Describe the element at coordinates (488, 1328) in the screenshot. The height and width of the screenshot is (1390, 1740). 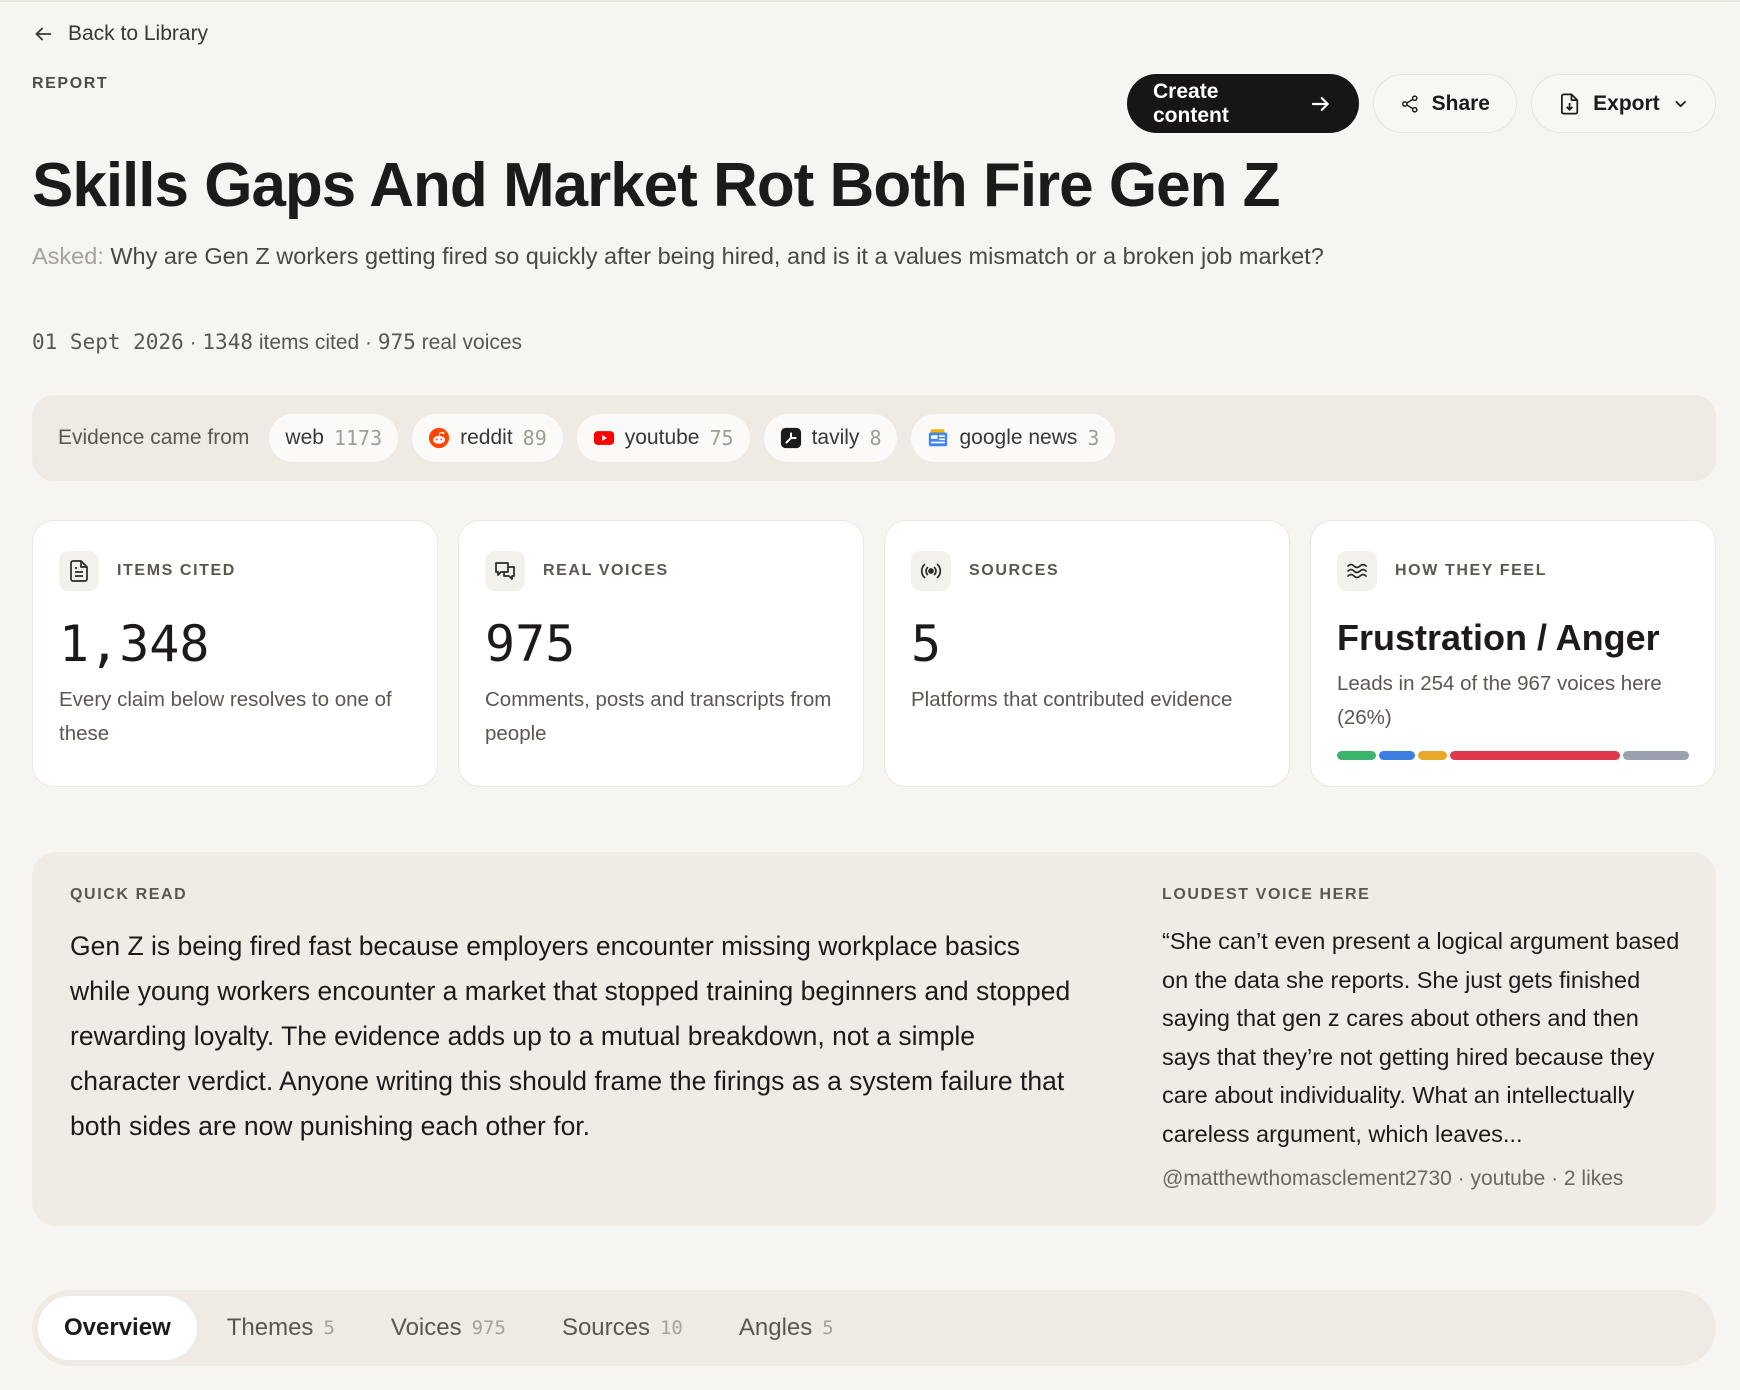
I see `tab-count: 975` at that location.